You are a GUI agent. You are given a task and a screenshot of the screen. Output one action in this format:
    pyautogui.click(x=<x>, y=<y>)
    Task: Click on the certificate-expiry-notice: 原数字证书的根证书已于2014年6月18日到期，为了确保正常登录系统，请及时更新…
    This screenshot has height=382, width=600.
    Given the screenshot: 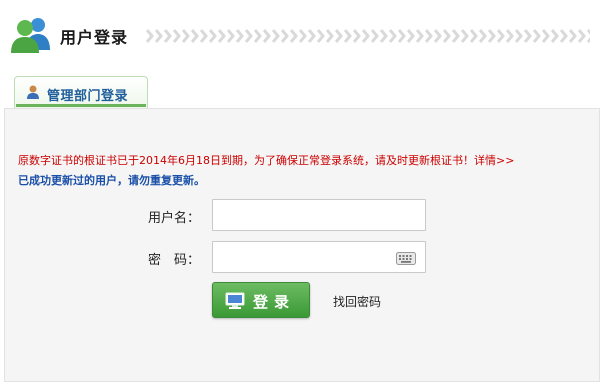 What is the action you would take?
    pyautogui.click(x=266, y=160)
    